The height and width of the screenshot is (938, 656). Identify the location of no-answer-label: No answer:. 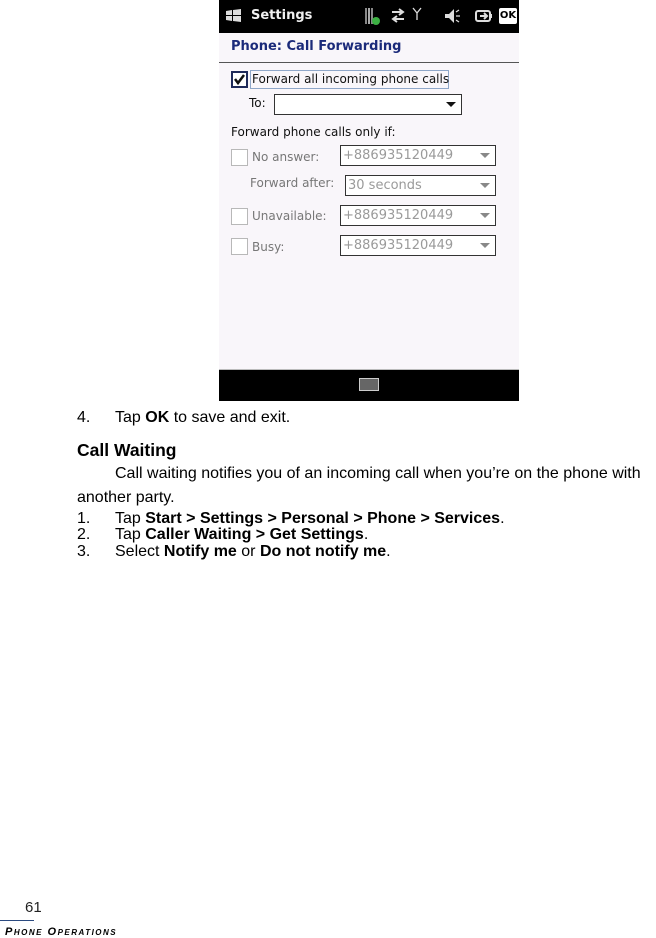
(286, 157).